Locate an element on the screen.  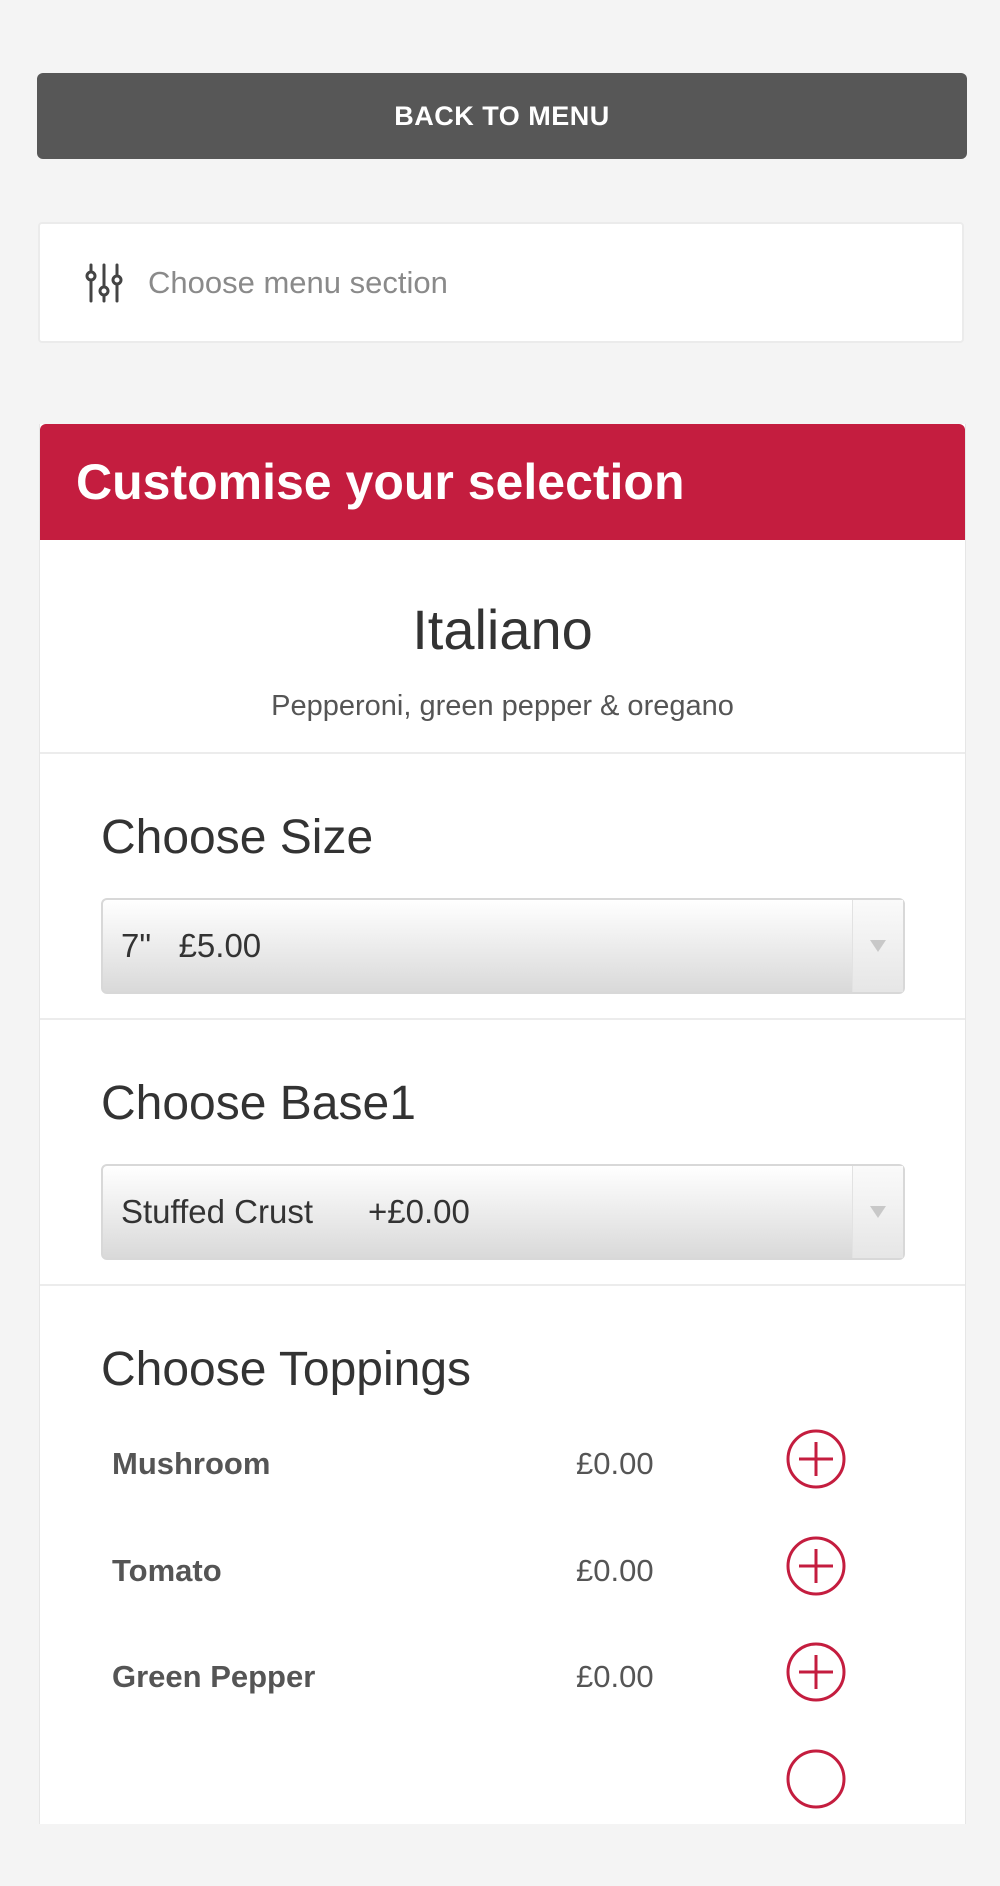
topping-row: Tomato £0.00 is located at coordinates (502, 1594).